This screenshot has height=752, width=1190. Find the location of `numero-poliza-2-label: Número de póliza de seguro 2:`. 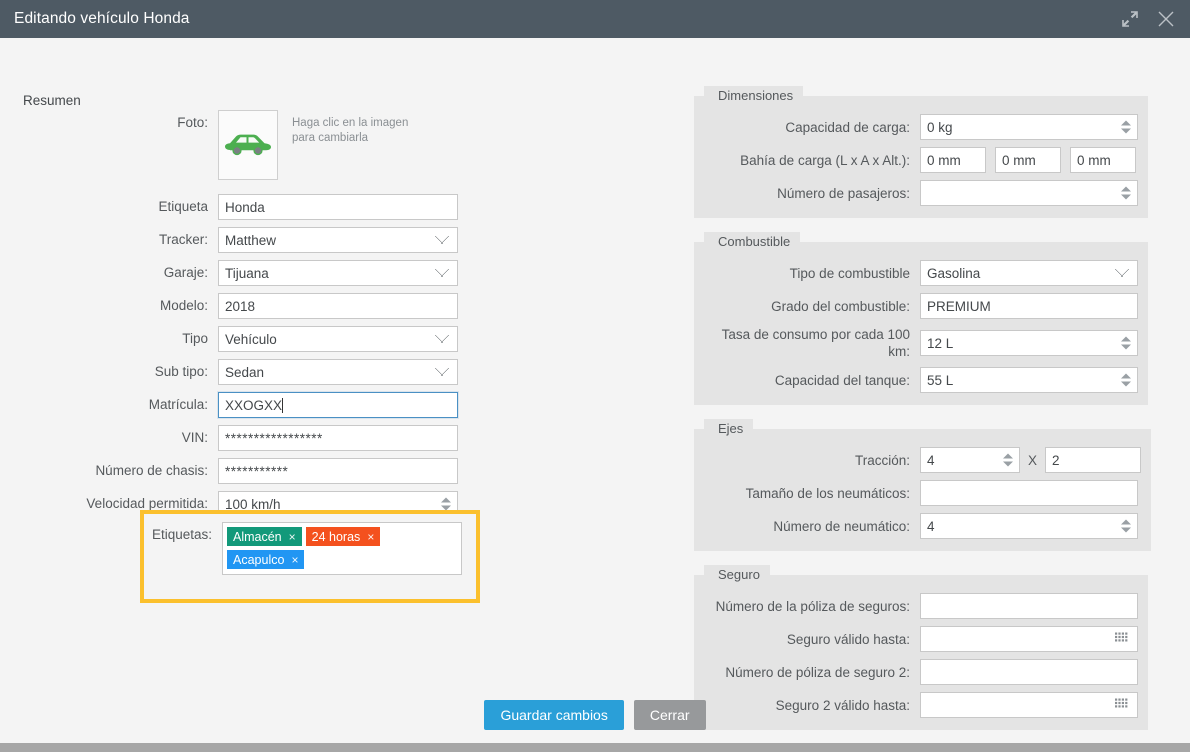

numero-poliza-2-label: Número de póliza de seguro 2: is located at coordinates (817, 672).